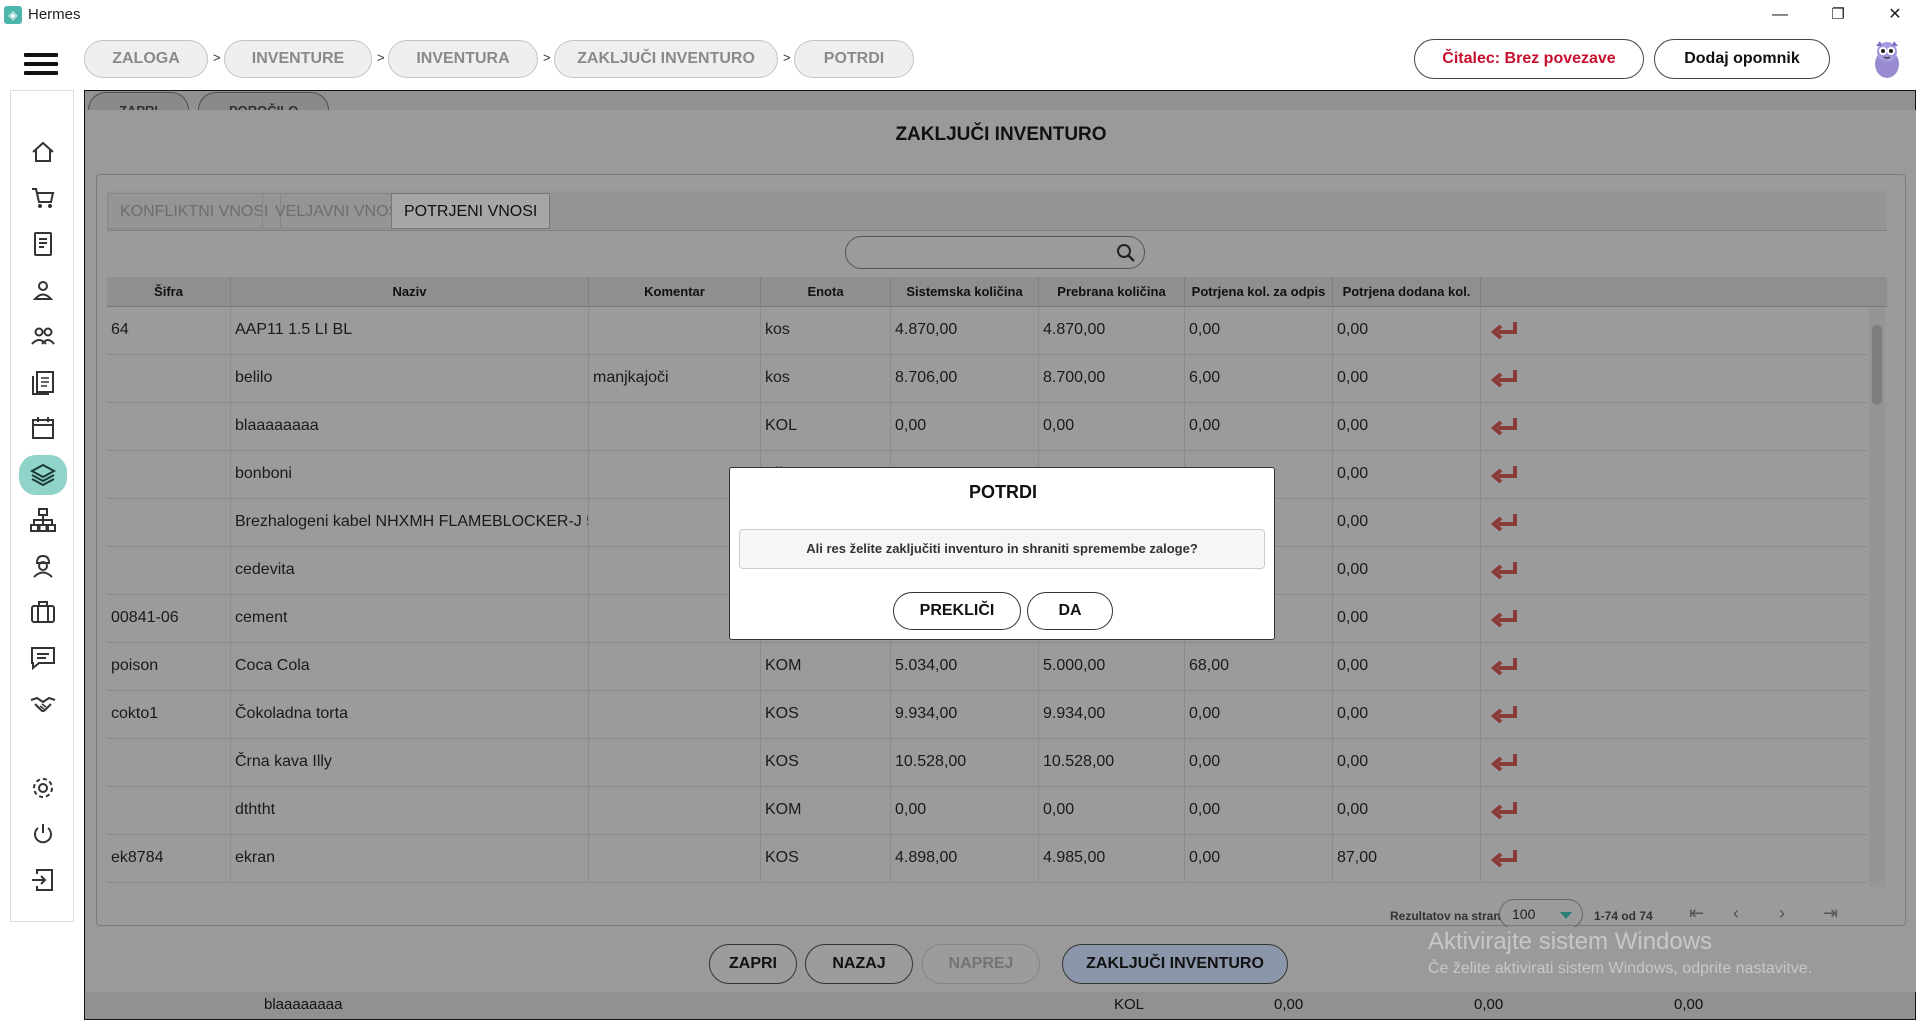 The image size is (1919, 1028). What do you see at coordinates (1259, 292) in the screenshot?
I see `column-header: Potrjena kol. za odpis` at bounding box center [1259, 292].